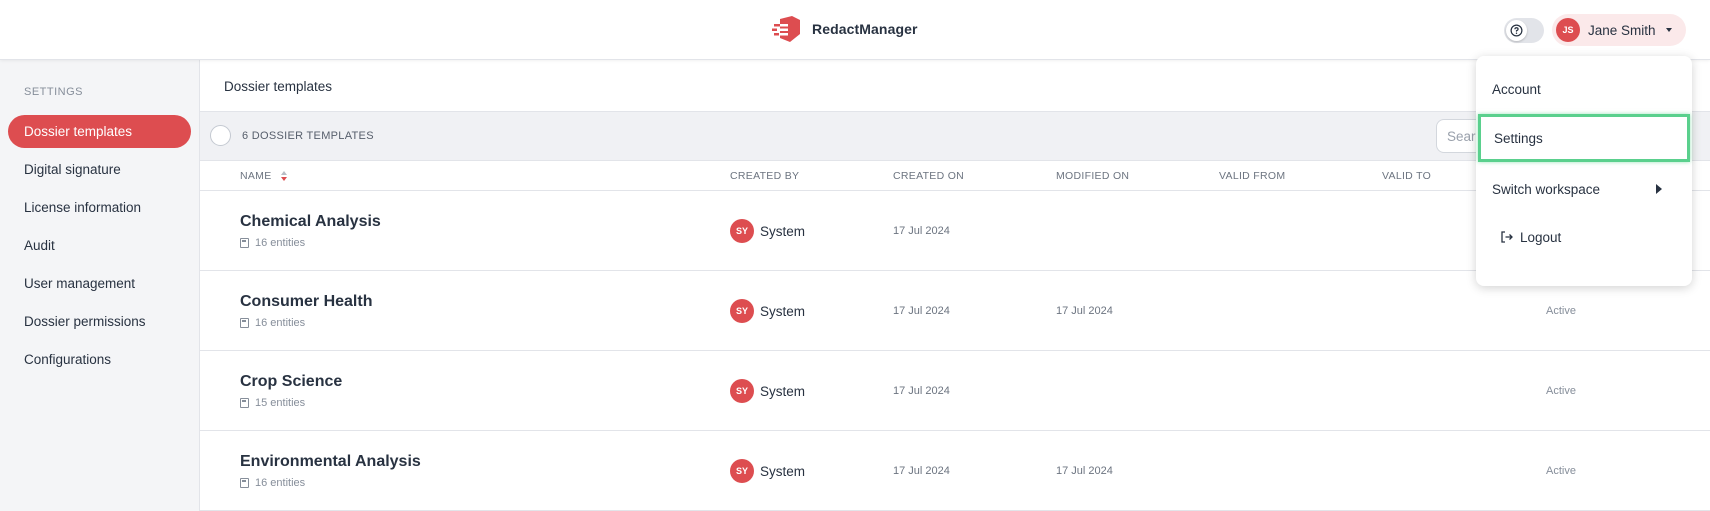  Describe the element at coordinates (1092, 176) in the screenshot. I see `column-header-modified-on: MODIFIED ON` at that location.